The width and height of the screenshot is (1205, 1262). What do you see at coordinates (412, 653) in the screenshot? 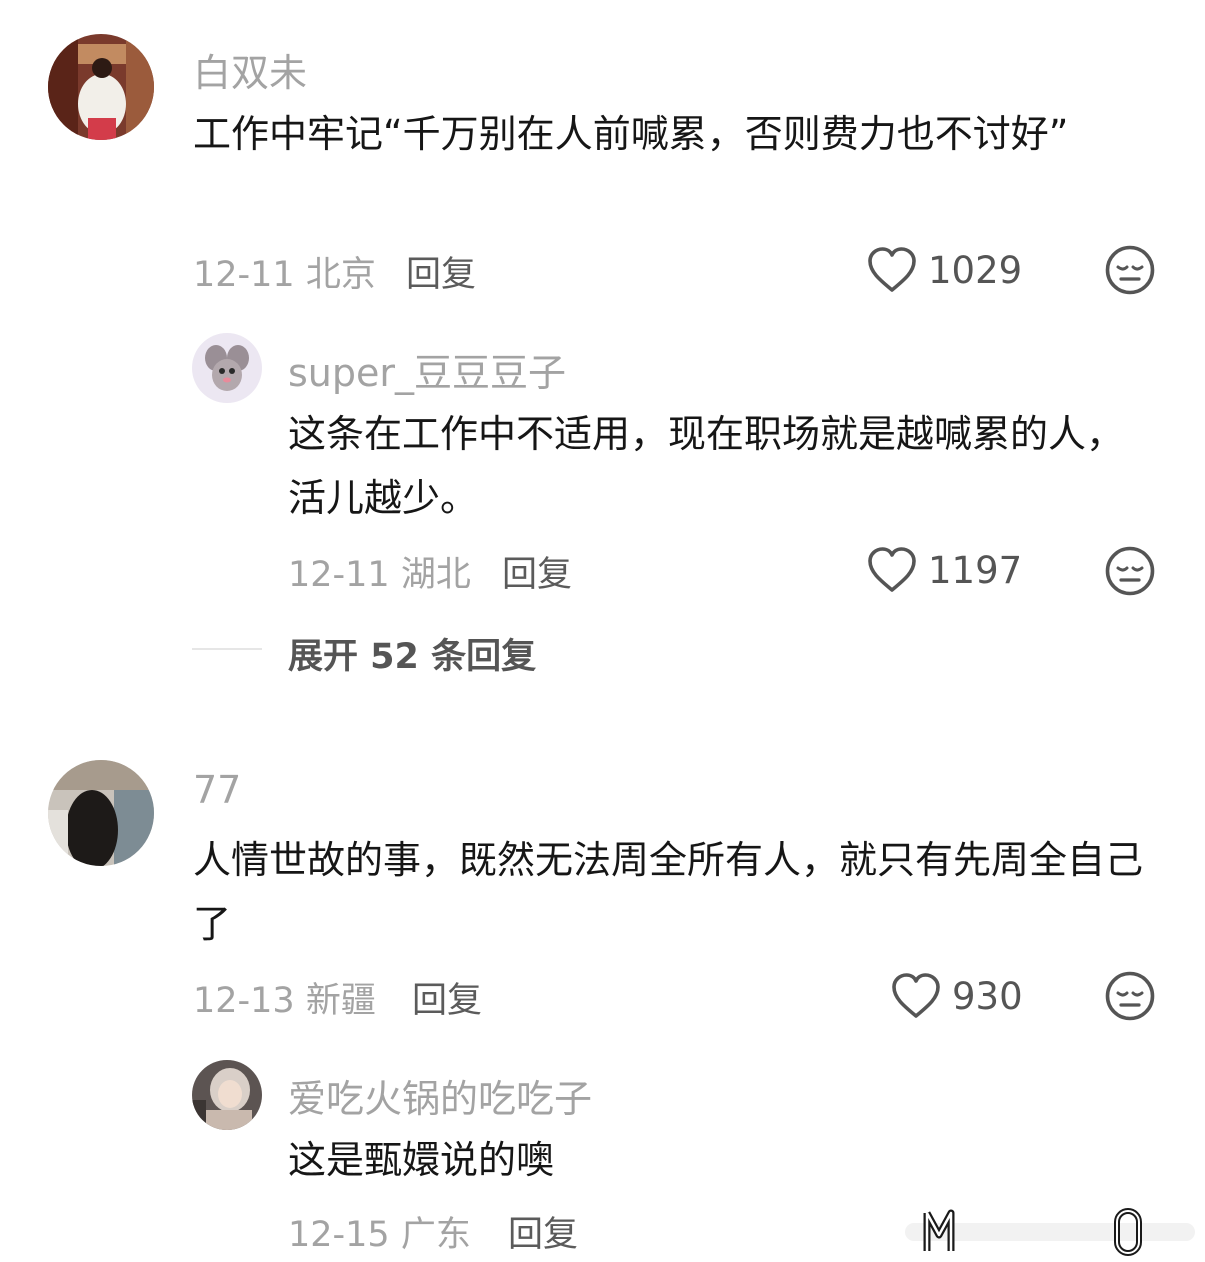
I see `expand-replies-button: 展开 52 条回复` at bounding box center [412, 653].